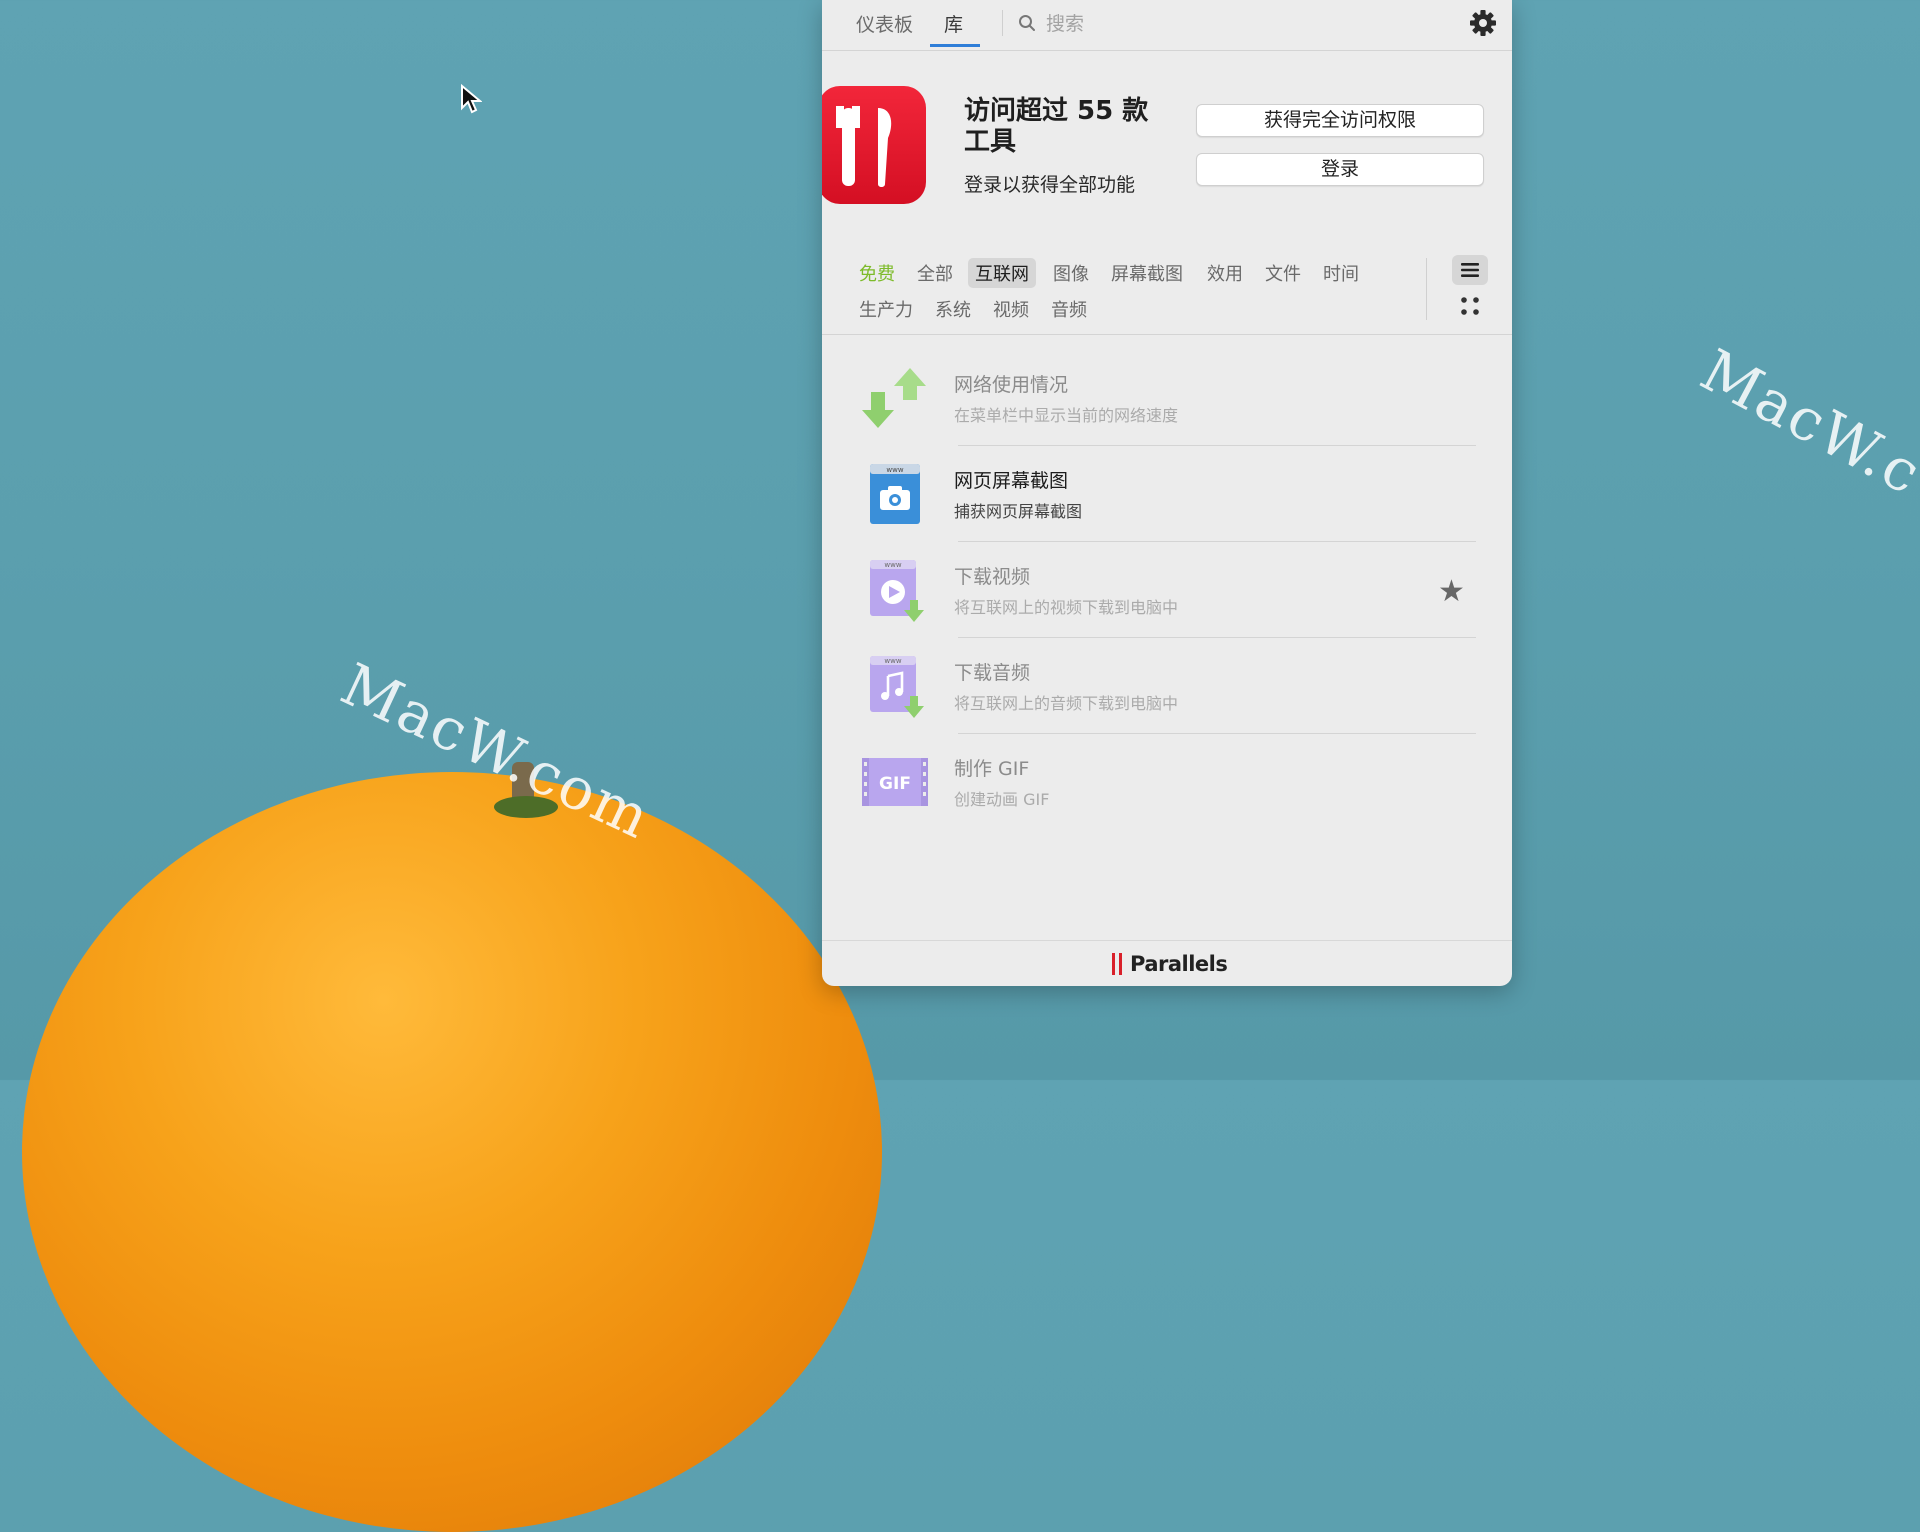  Describe the element at coordinates (953, 23) in the screenshot. I see `tab-library: 库` at that location.